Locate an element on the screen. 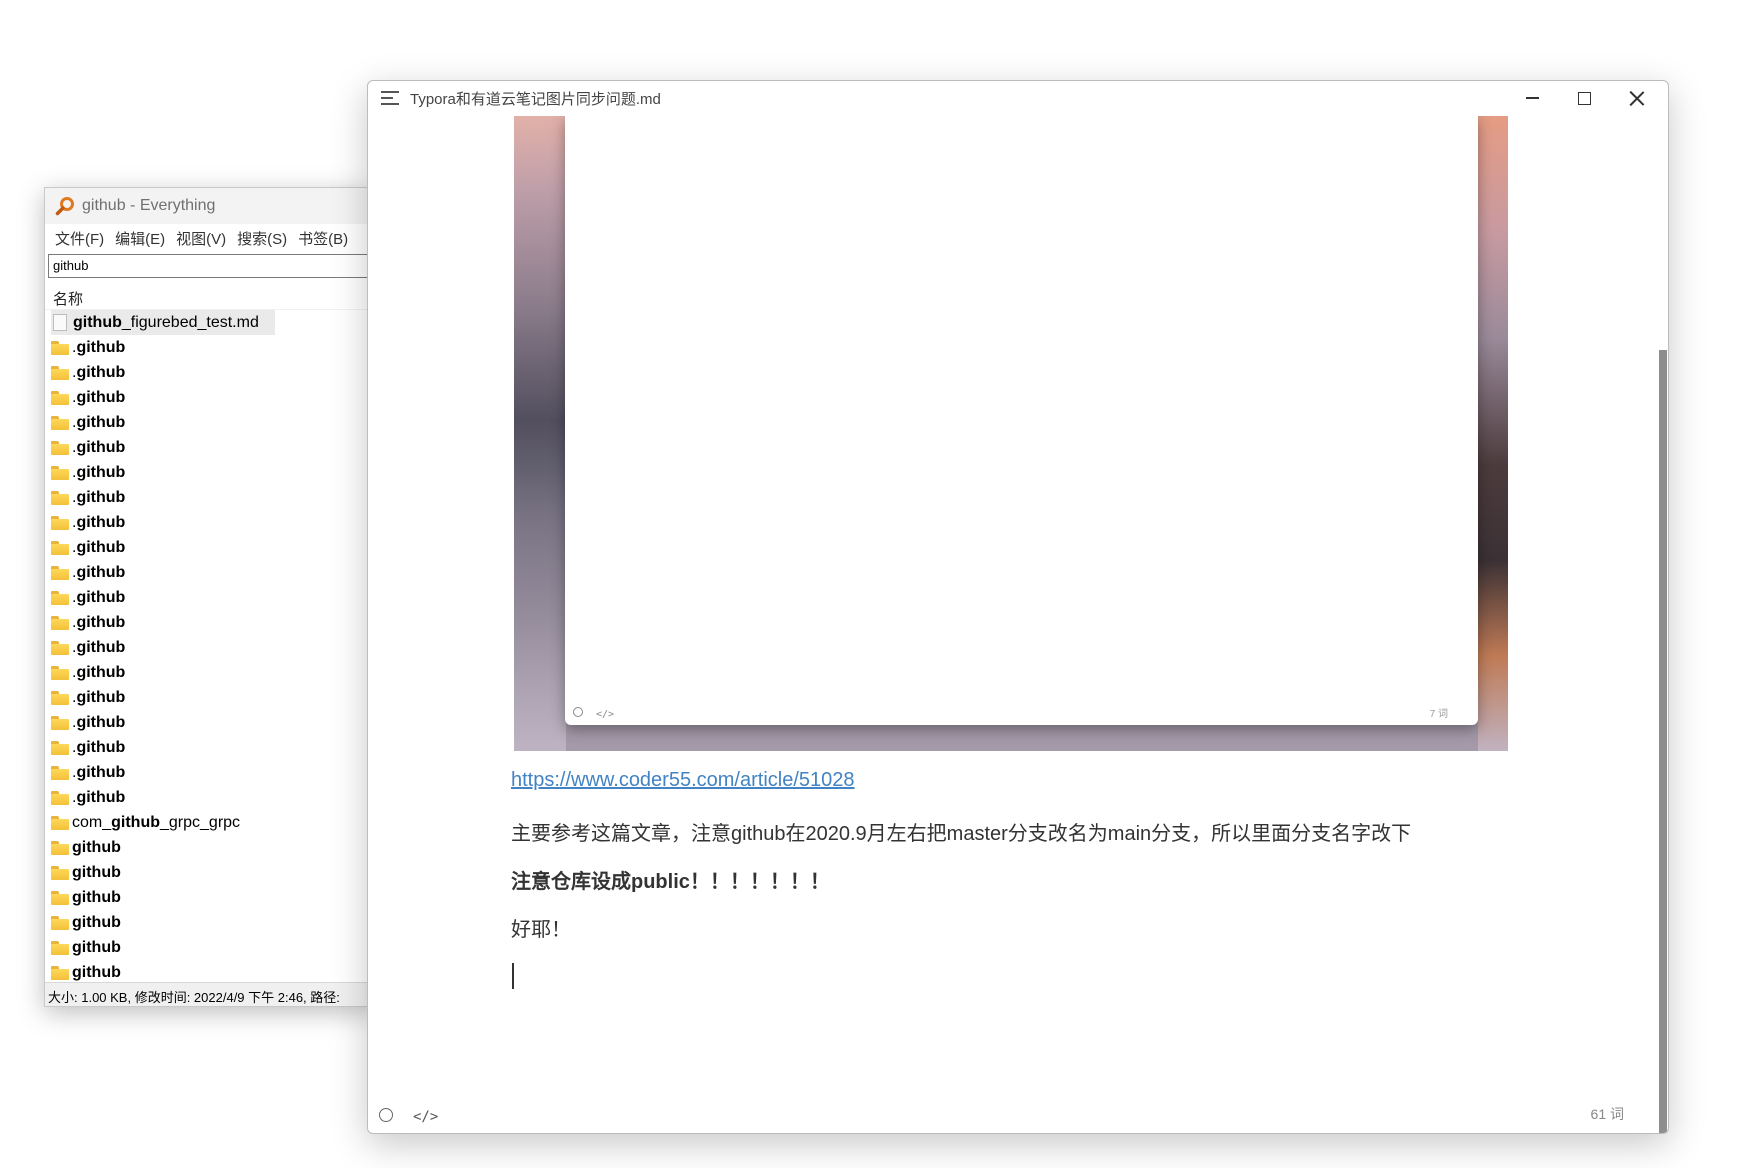  text-caret is located at coordinates (513, 976).